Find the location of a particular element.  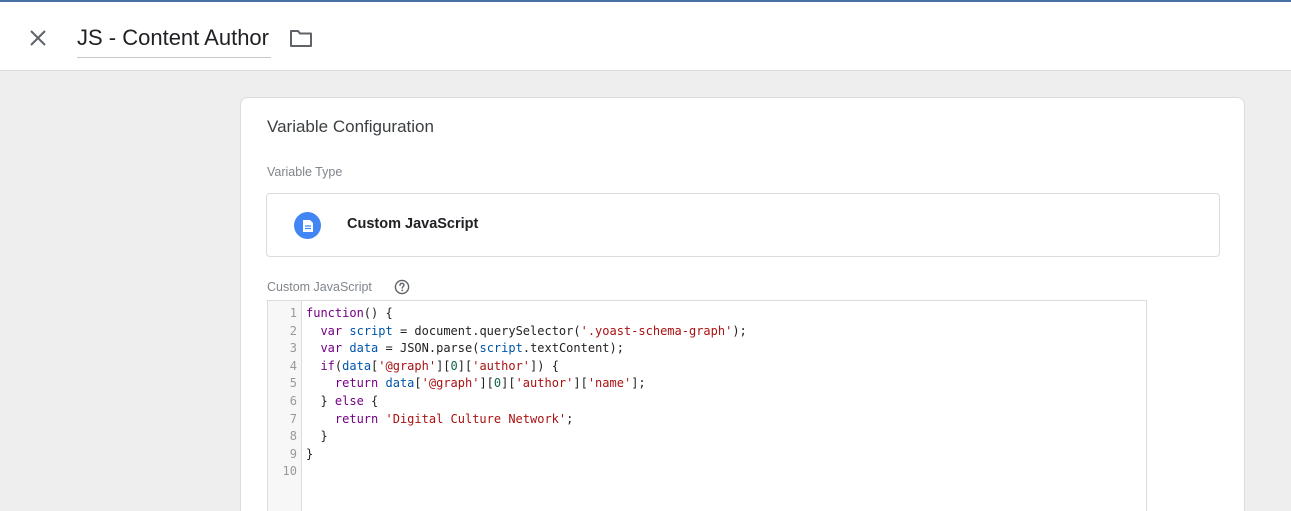

variable-type-name: Custom JavaScript is located at coordinates (413, 224).